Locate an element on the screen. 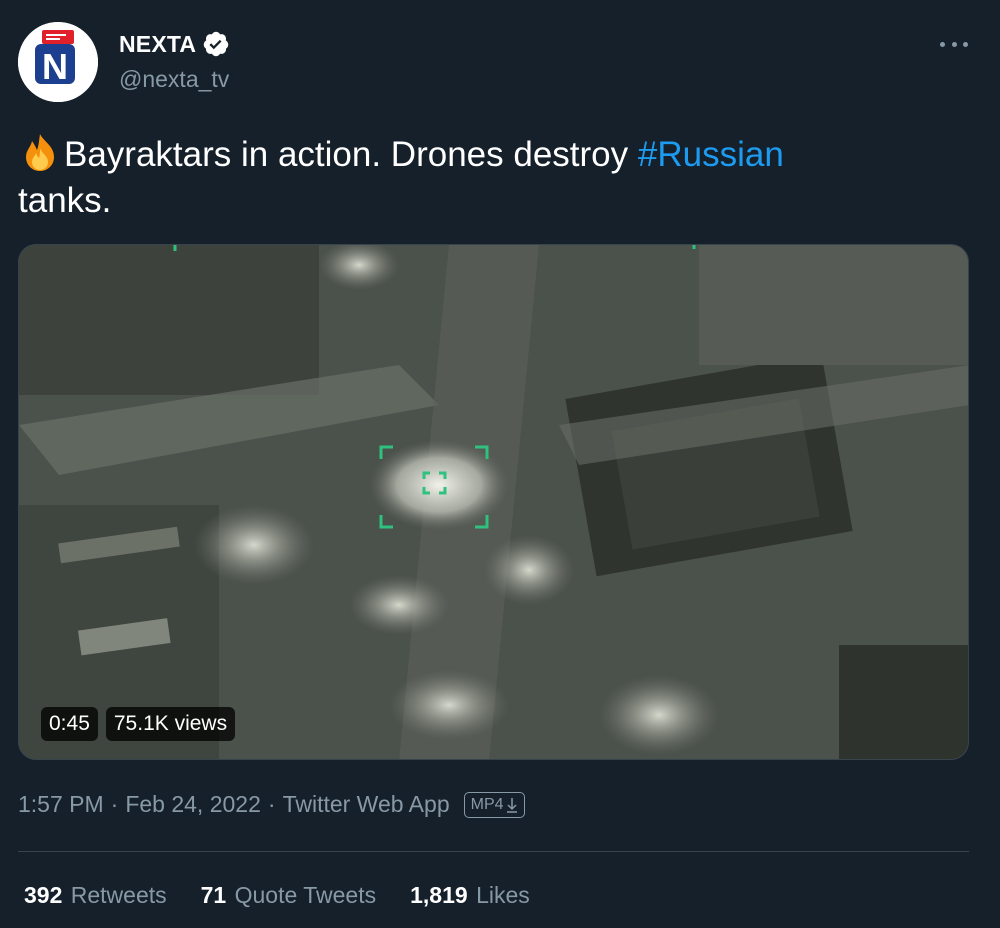 Image resolution: width=1000 pixels, height=928 pixels. retweets-stat: 392 Retweets is located at coordinates (95, 895).